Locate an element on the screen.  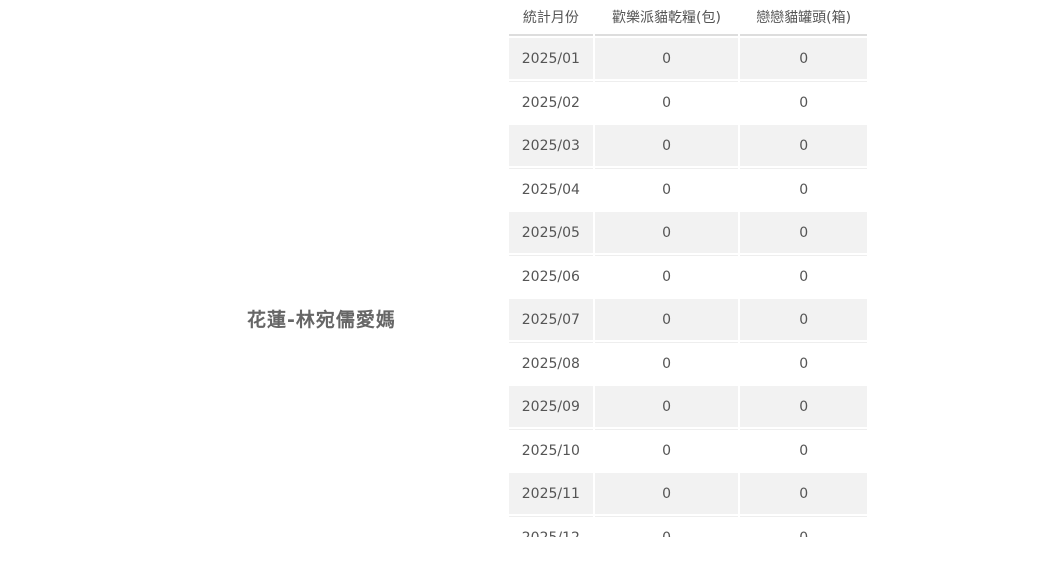
cell-month: 2025/01 is located at coordinates (551, 58).